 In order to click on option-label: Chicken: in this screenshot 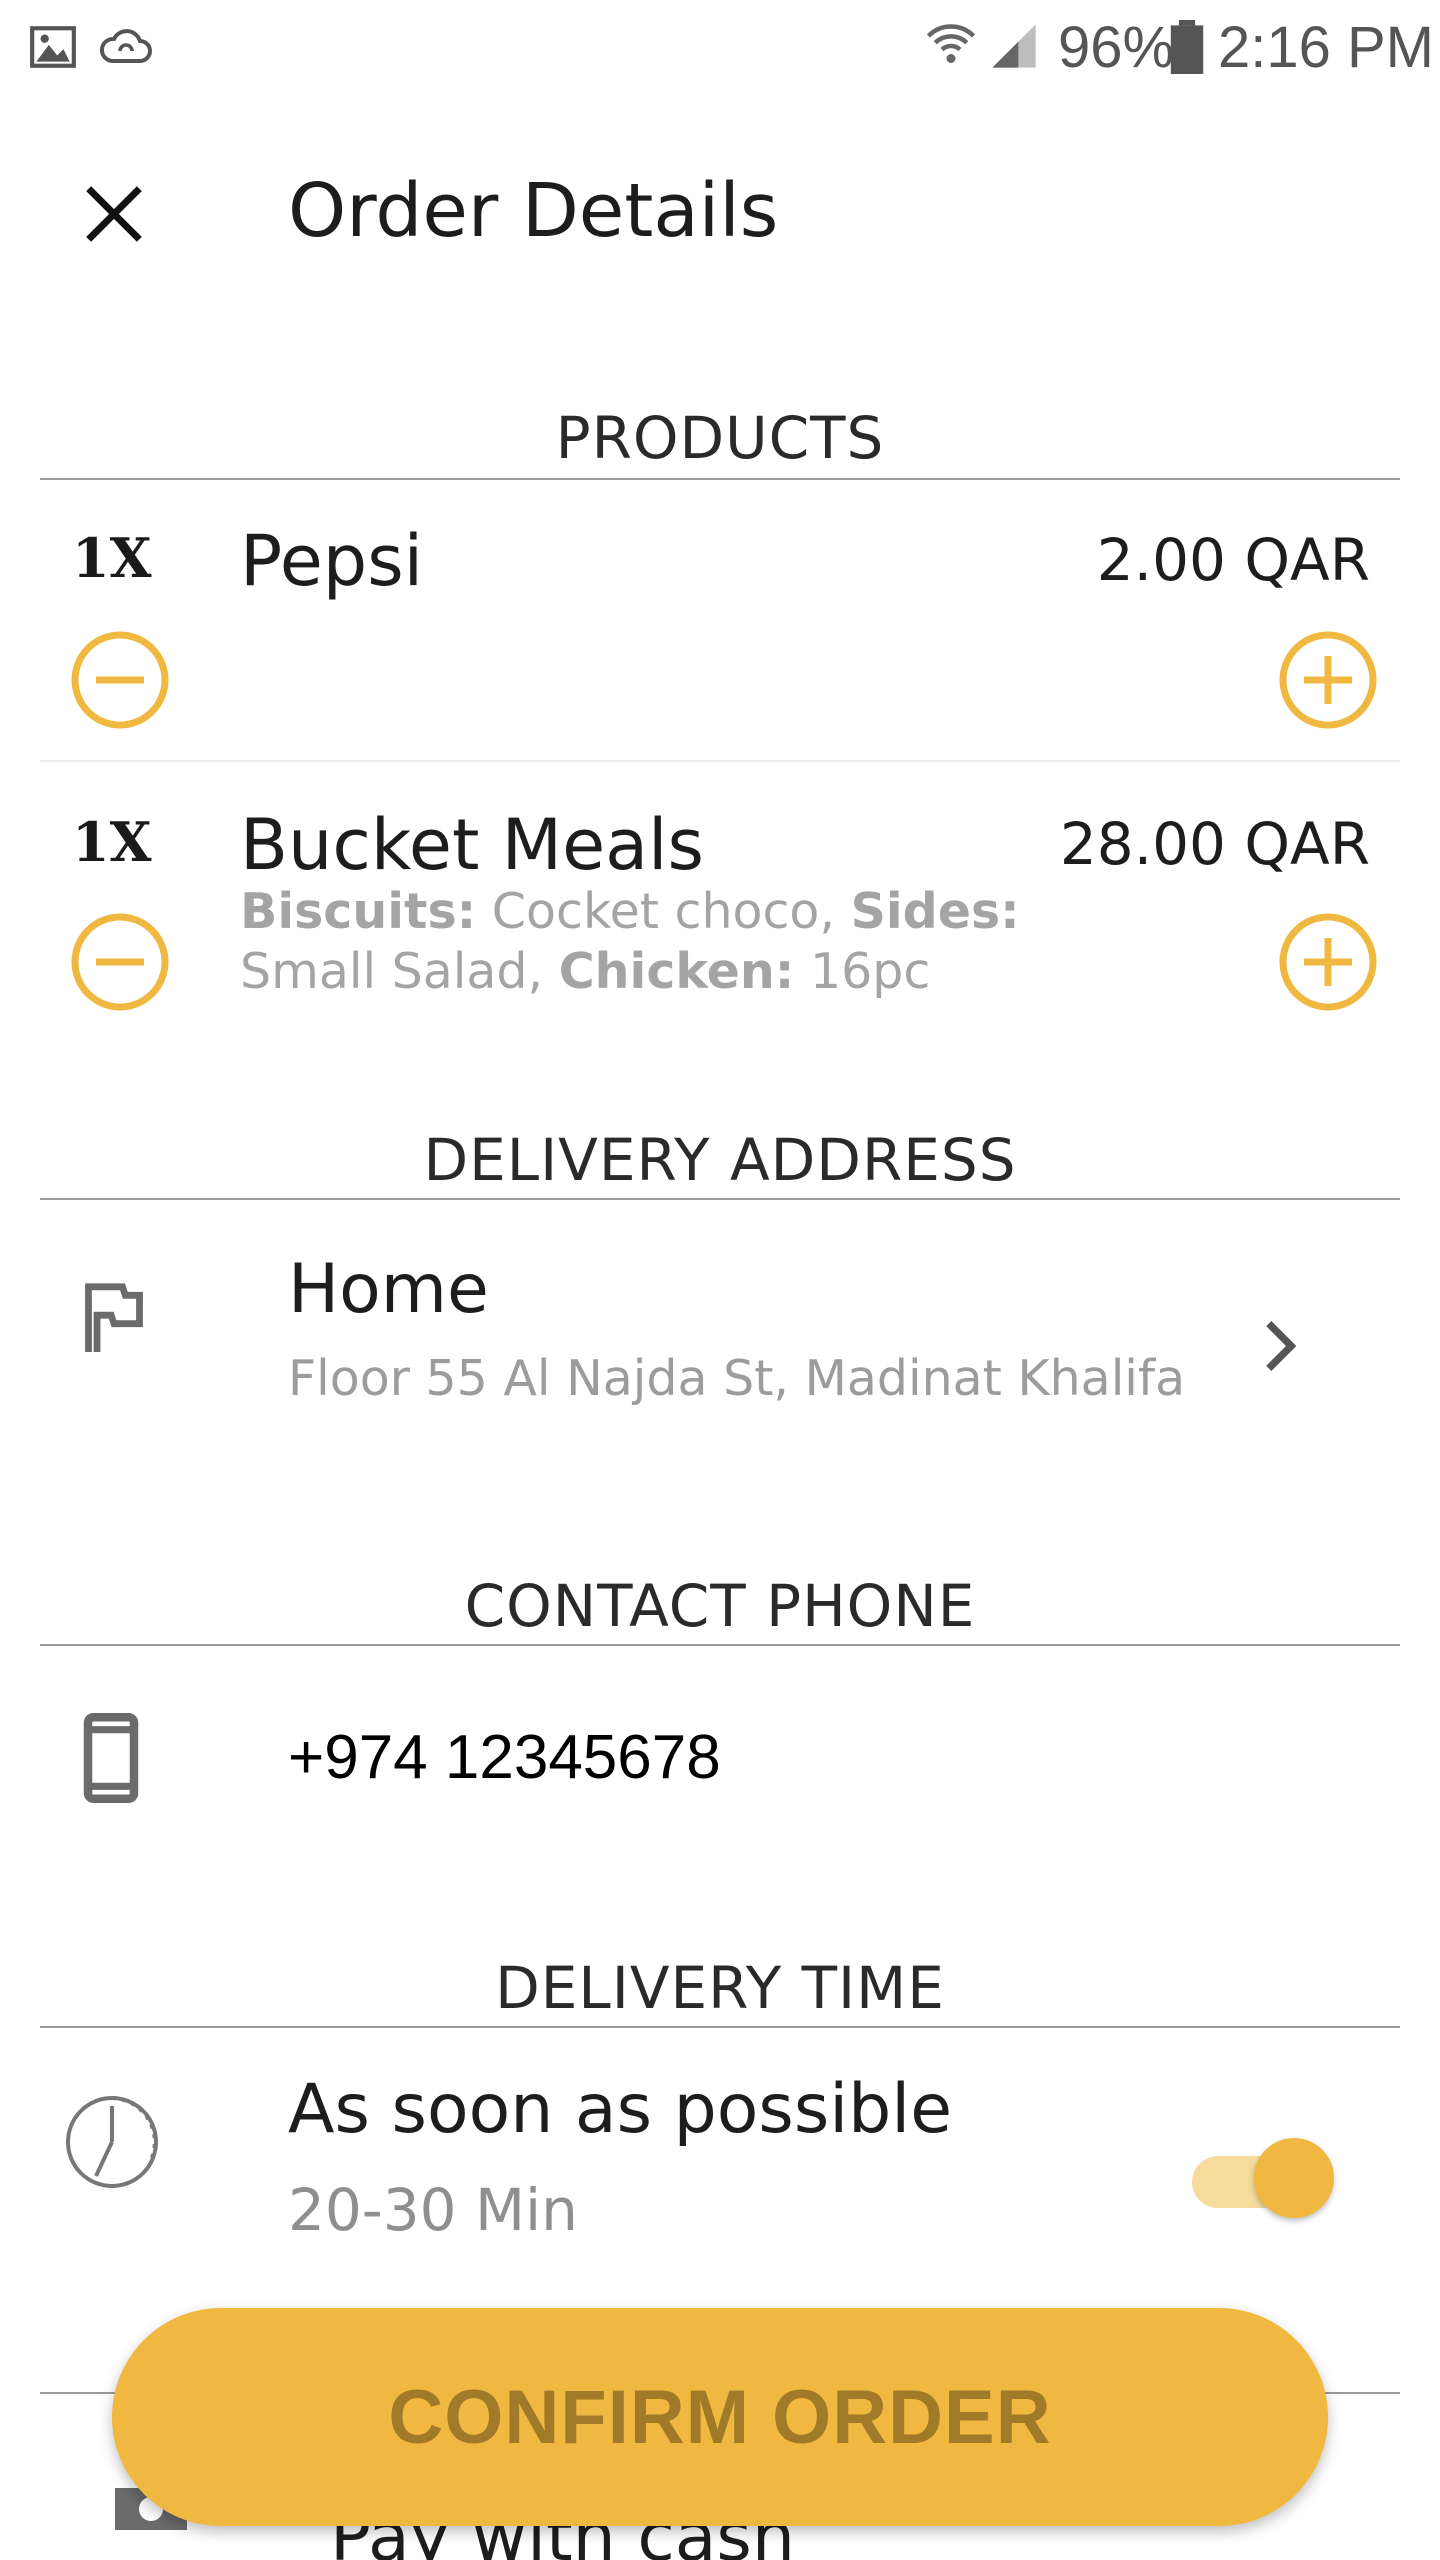, I will do `click(676, 971)`.